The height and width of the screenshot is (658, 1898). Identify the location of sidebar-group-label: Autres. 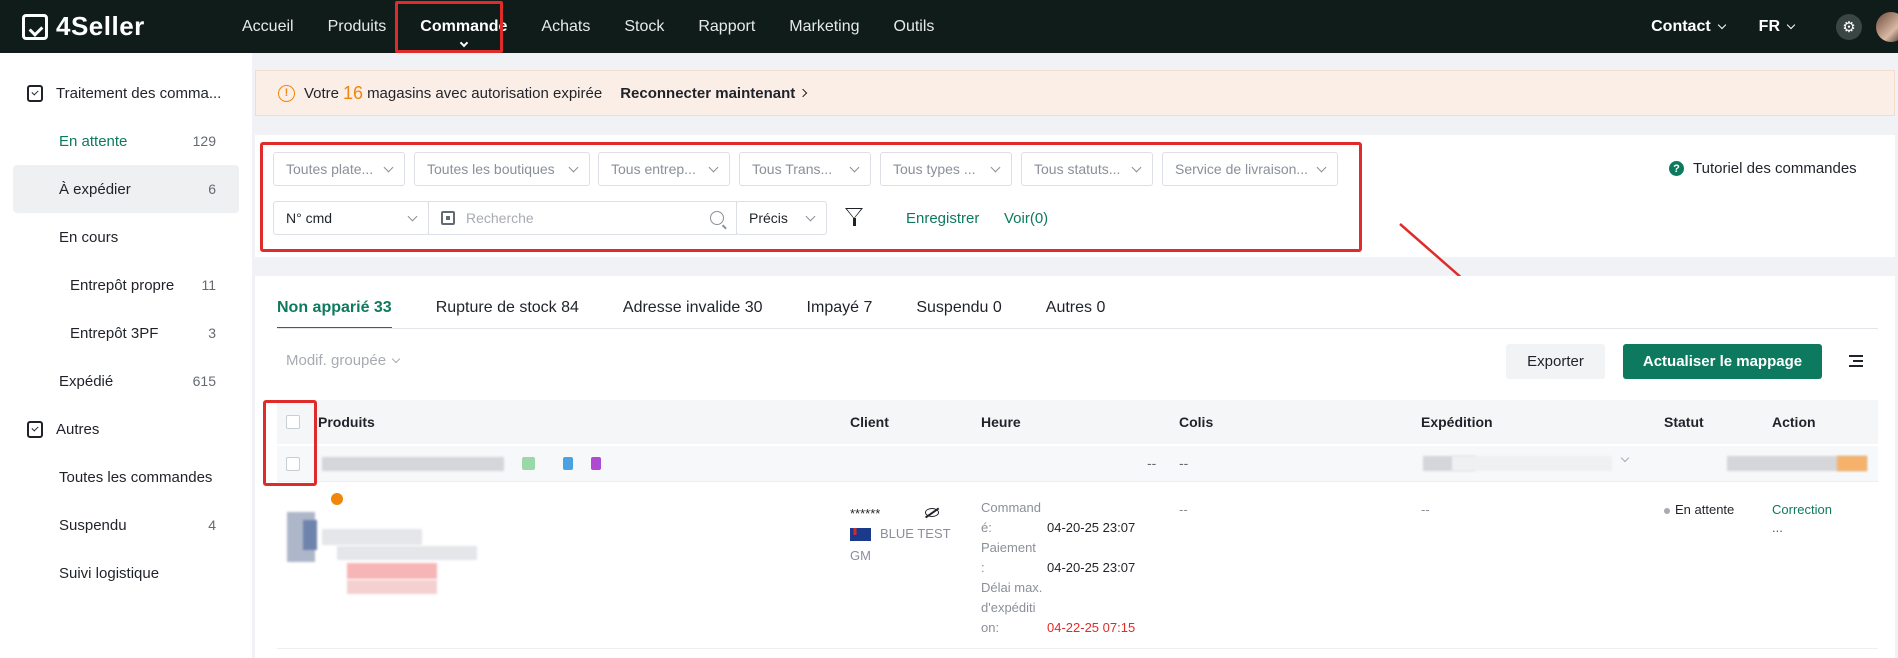
(78, 429).